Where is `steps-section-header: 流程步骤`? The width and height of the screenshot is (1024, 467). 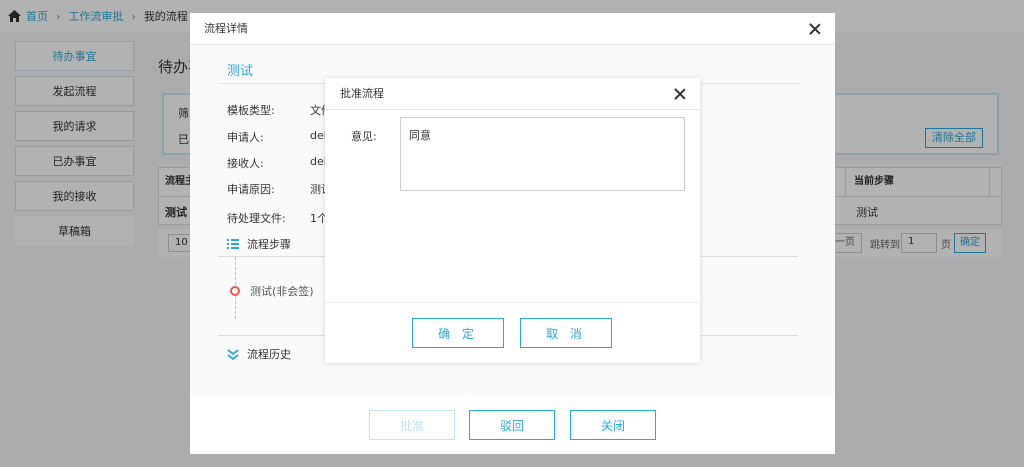
steps-section-header: 流程步骤 is located at coordinates (259, 244).